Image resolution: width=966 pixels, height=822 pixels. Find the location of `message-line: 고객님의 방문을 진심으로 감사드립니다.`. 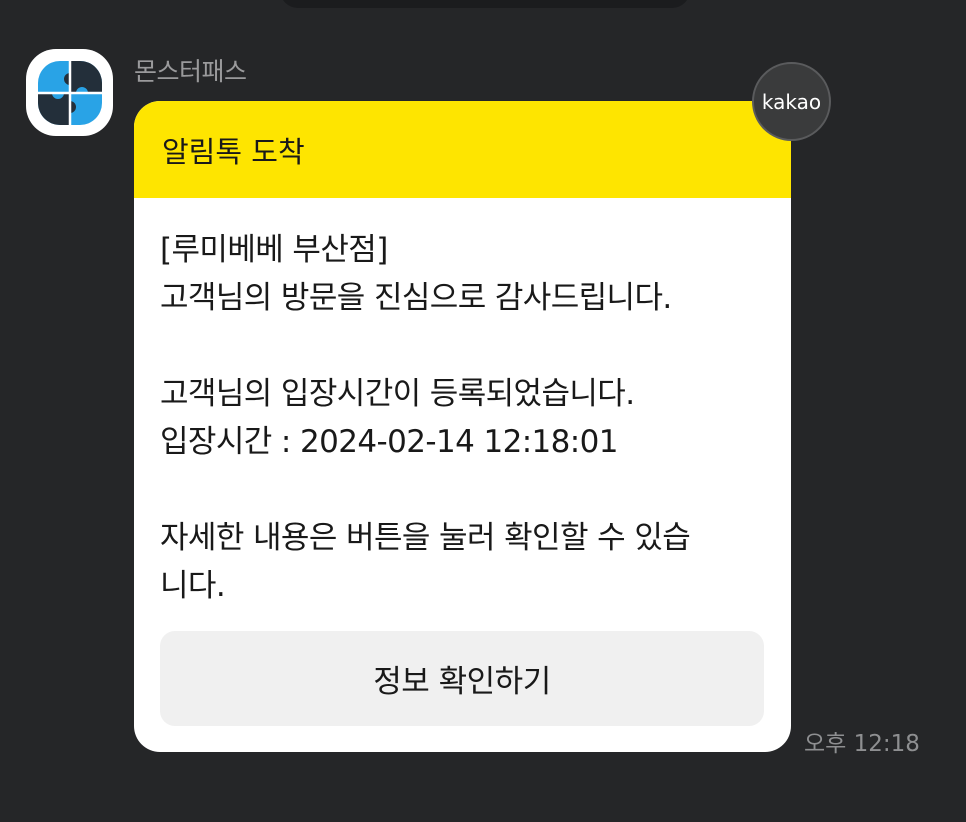

message-line: 고객님의 방문을 진심으로 감사드립니다. is located at coordinates (416, 298).